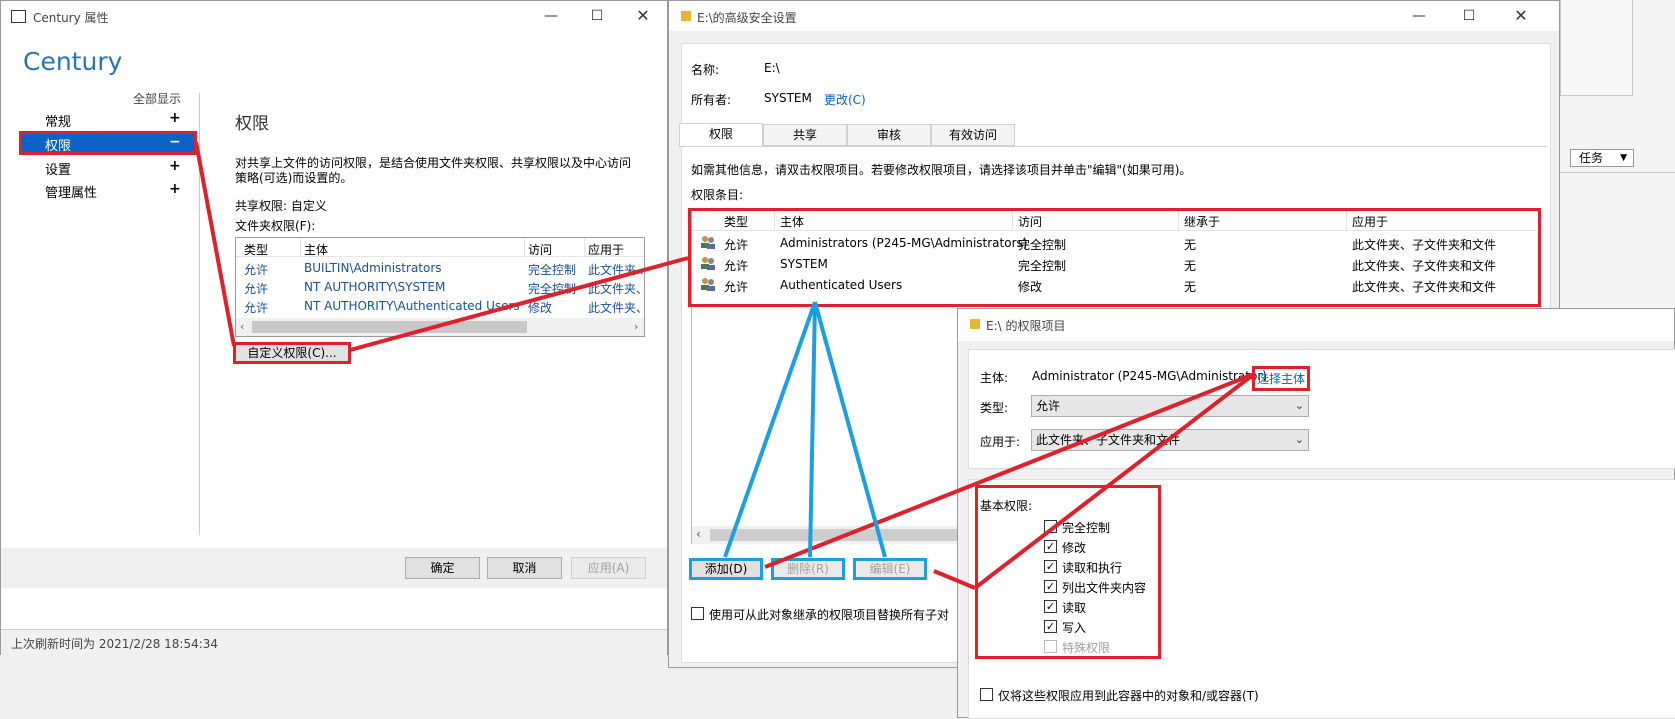 This screenshot has width=1675, height=719. I want to click on red-line-edit-to-perms, so click(954, 579).